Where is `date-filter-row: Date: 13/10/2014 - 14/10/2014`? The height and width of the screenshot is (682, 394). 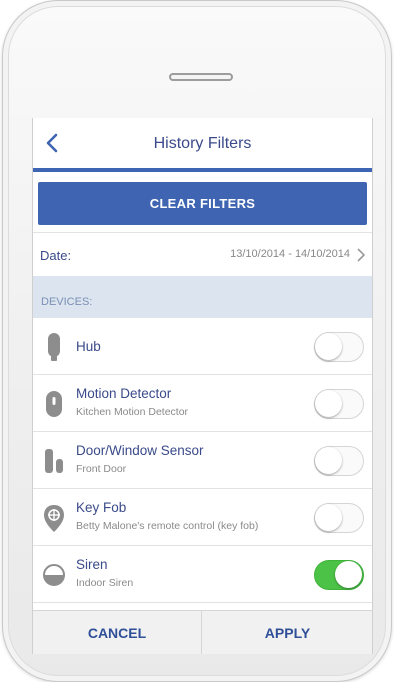 date-filter-row: Date: 13/10/2014 - 14/10/2014 is located at coordinates (202, 254).